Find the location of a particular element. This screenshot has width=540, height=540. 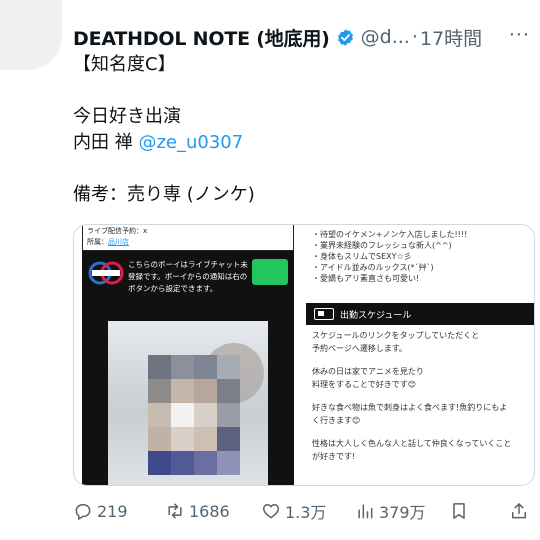

bullet-item: ・待望のイケメン+ノンケ入店しました!!!! is located at coordinates (390, 234).